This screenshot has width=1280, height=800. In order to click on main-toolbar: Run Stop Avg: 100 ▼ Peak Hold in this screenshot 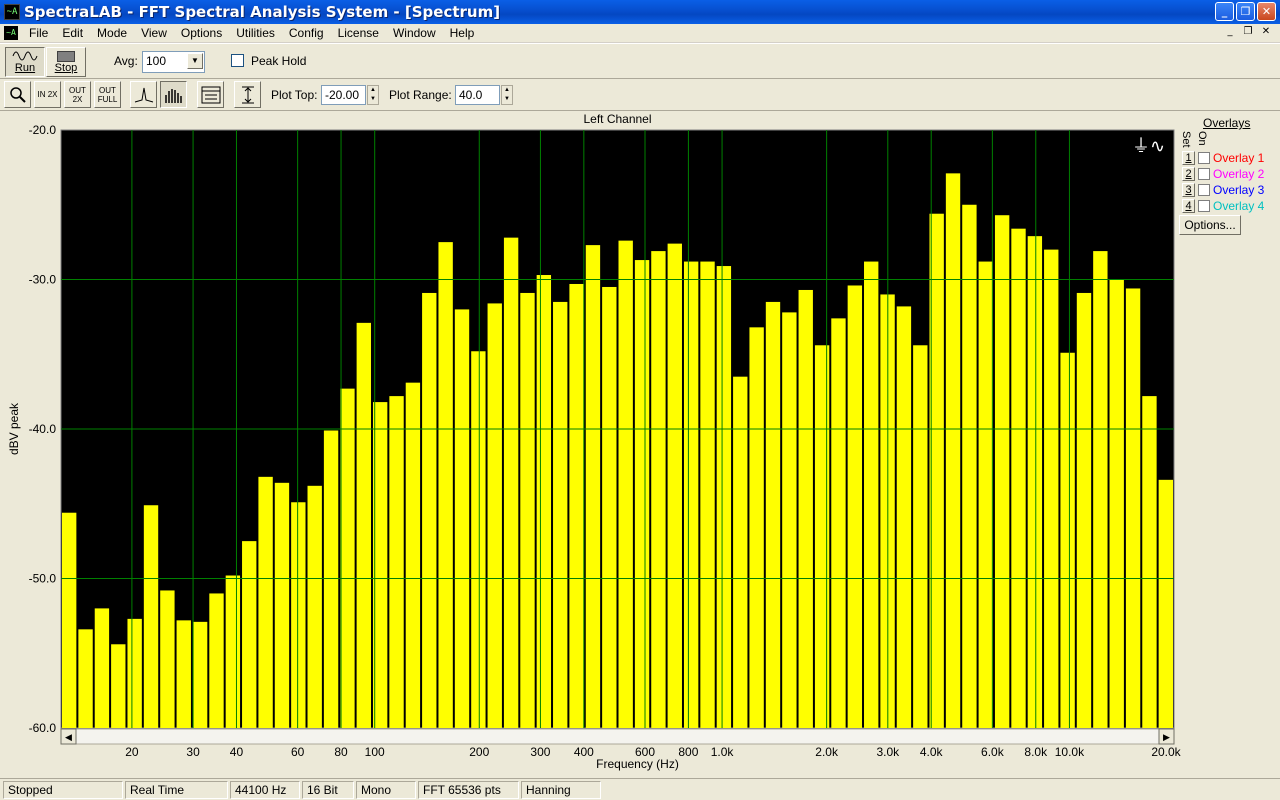, I will do `click(640, 61)`.